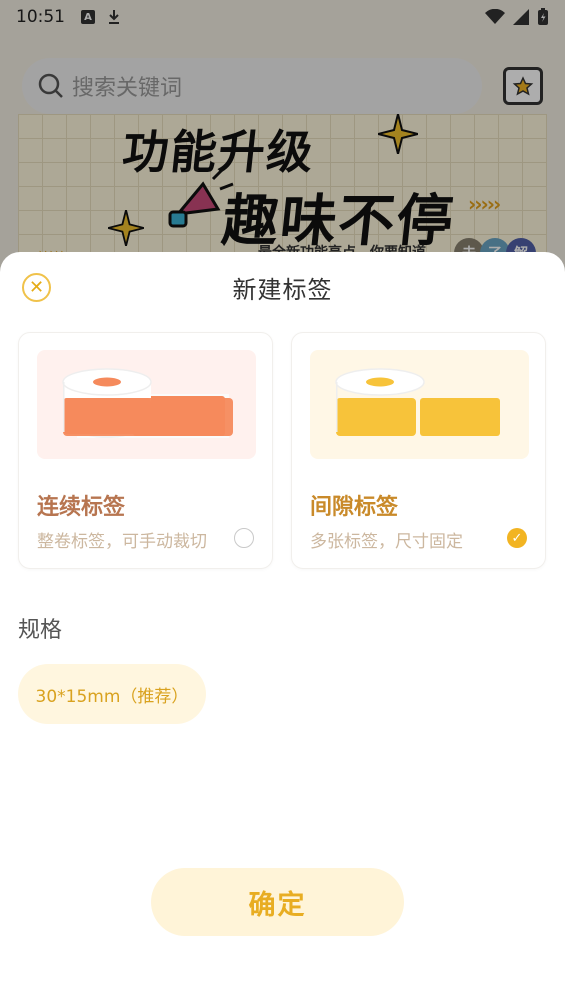 The height and width of the screenshot is (1004, 565). I want to click on continuous-label-image, so click(146, 404).